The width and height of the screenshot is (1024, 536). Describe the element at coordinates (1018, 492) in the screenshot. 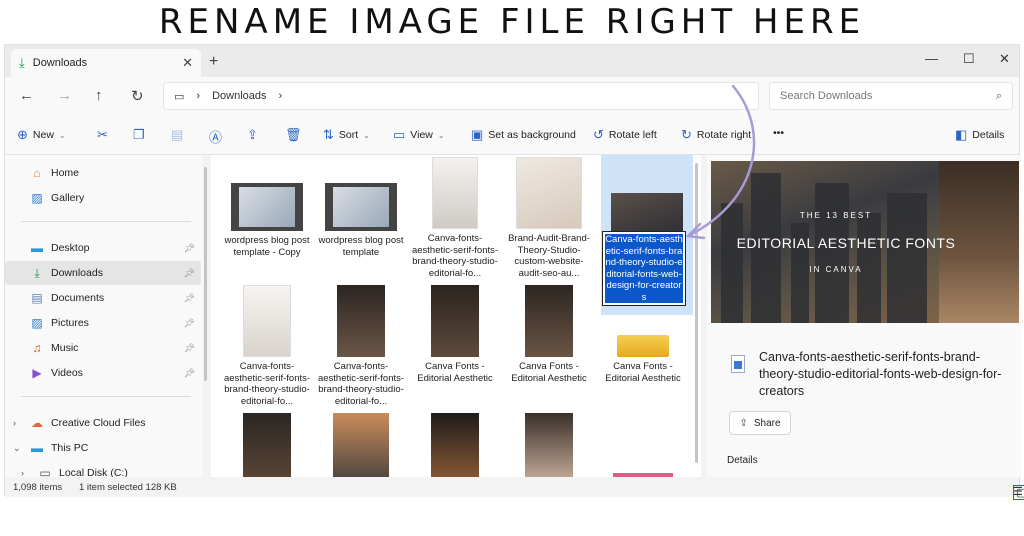

I see `tiles-view-icon: ▢` at that location.